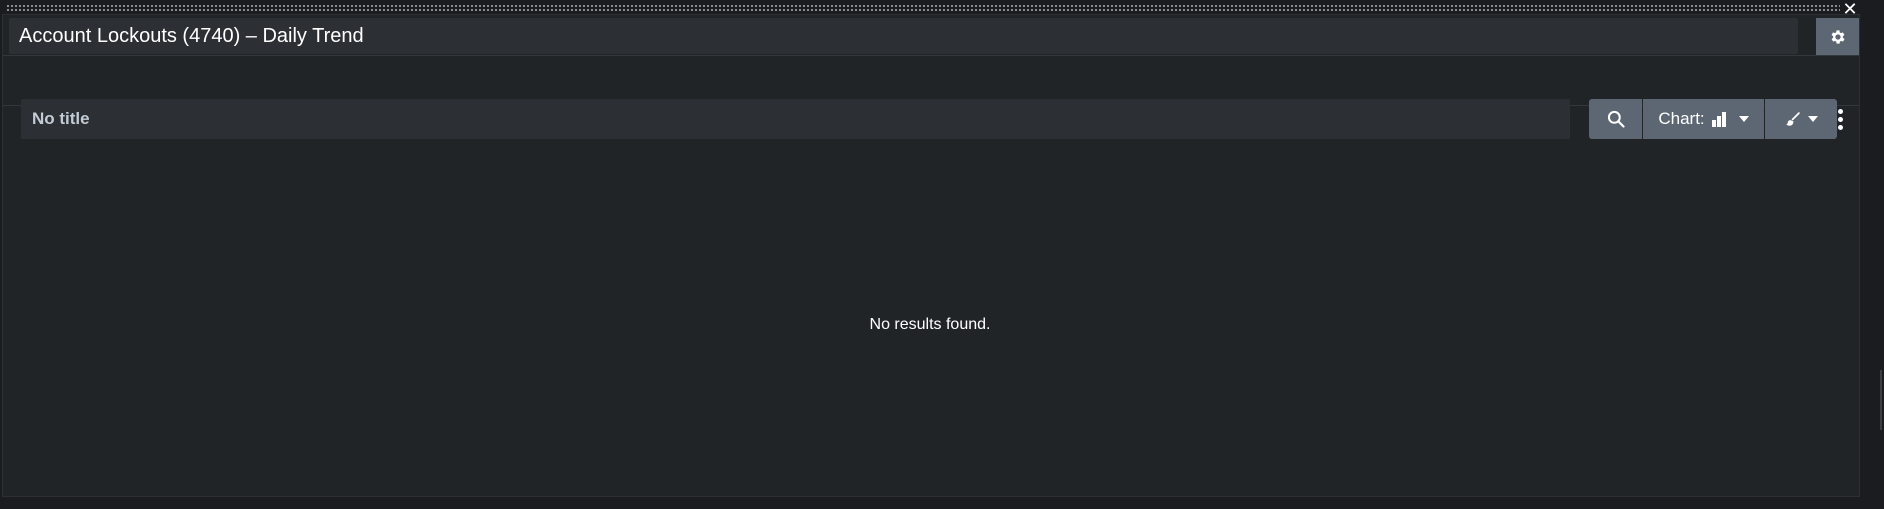 The image size is (1884, 509). I want to click on scrollbar, so click(1881, 400).